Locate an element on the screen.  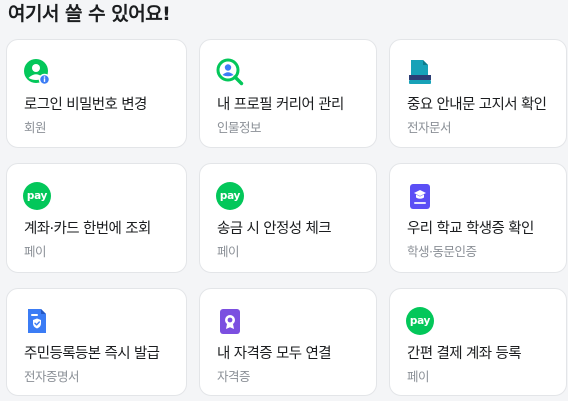
card-important-notice: 중요 안내문 고지서 확인 전자문서 is located at coordinates (478, 93).